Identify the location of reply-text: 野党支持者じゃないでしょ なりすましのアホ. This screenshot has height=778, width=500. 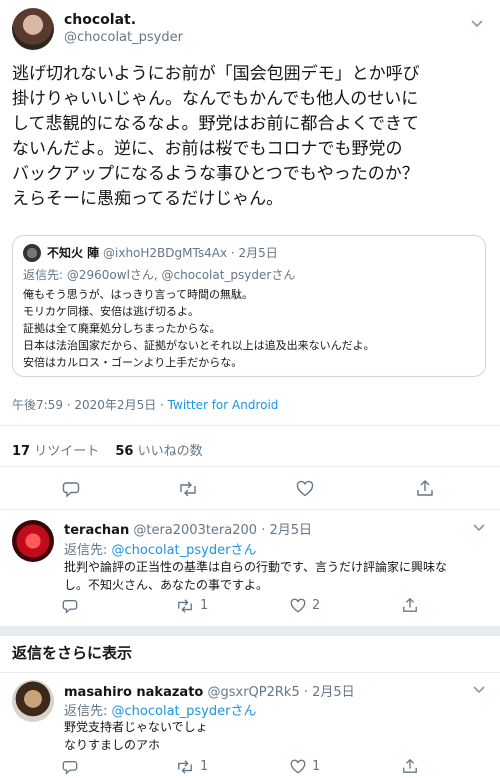
(279, 736).